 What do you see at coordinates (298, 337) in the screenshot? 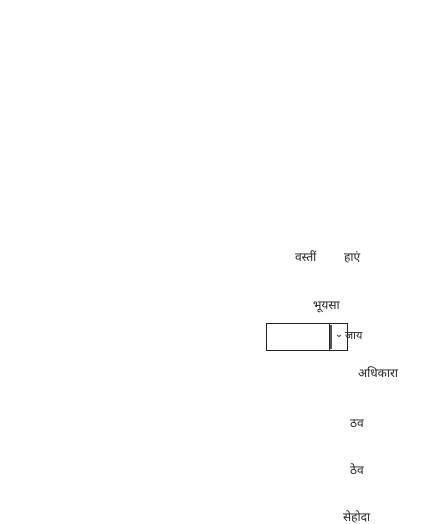
I see `dropdown-container` at bounding box center [298, 337].